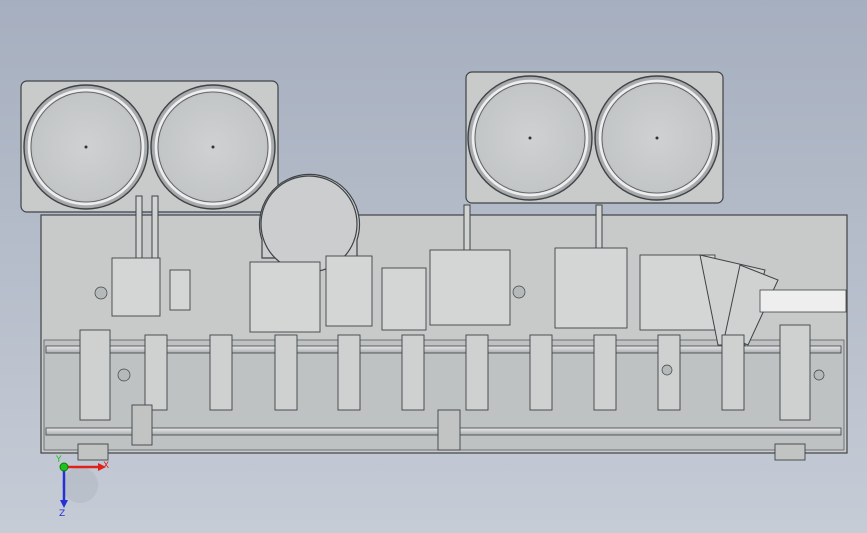 The width and height of the screenshot is (867, 533). I want to click on output-chute, so click(803, 301).